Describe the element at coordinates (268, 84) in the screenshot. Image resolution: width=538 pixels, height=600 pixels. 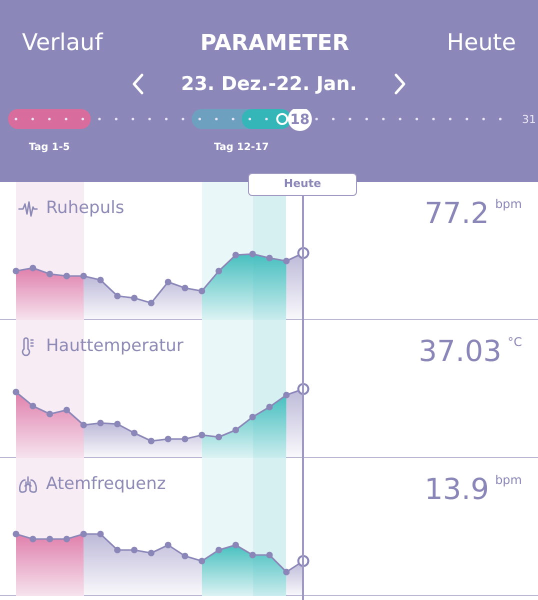
I see `date-range: 23. Dez.-22. Jan.` at that location.